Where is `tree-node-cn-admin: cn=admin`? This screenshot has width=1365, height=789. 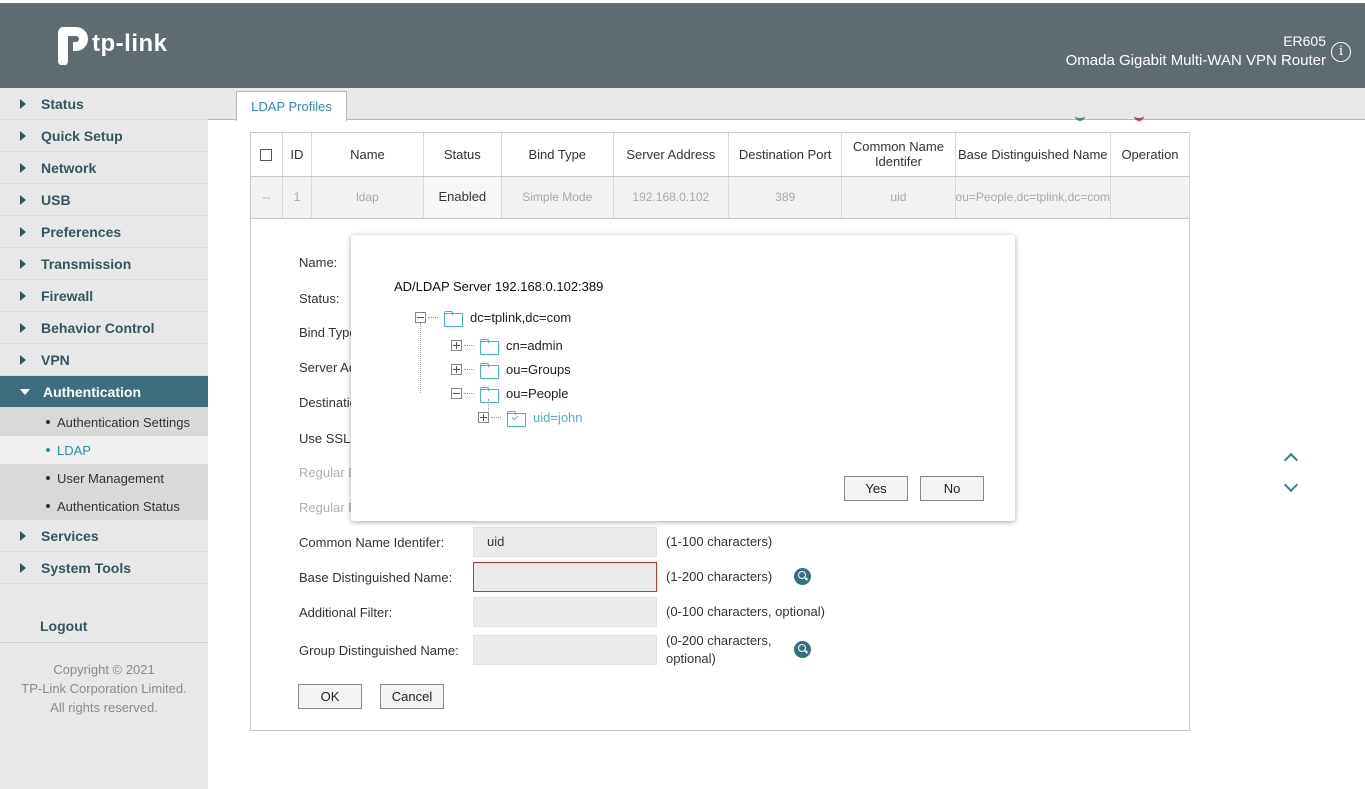 tree-node-cn-admin: cn=admin is located at coordinates (507, 346).